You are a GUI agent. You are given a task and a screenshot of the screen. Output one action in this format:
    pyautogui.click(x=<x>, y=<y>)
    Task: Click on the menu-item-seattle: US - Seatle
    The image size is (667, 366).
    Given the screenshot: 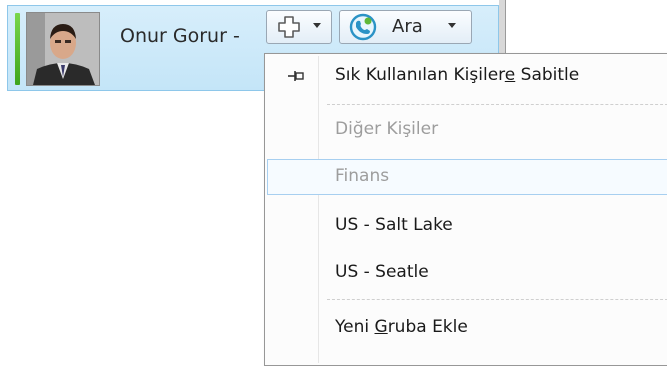 What is the action you would take?
    pyautogui.click(x=467, y=273)
    